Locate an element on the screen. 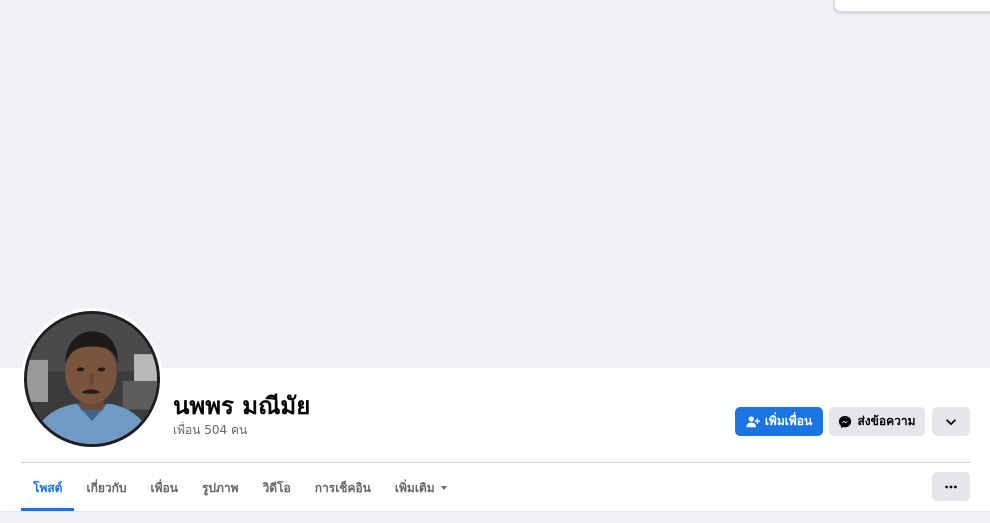 The width and height of the screenshot is (990, 523). tab-more: เพิ่มเติม is located at coordinates (421, 488).